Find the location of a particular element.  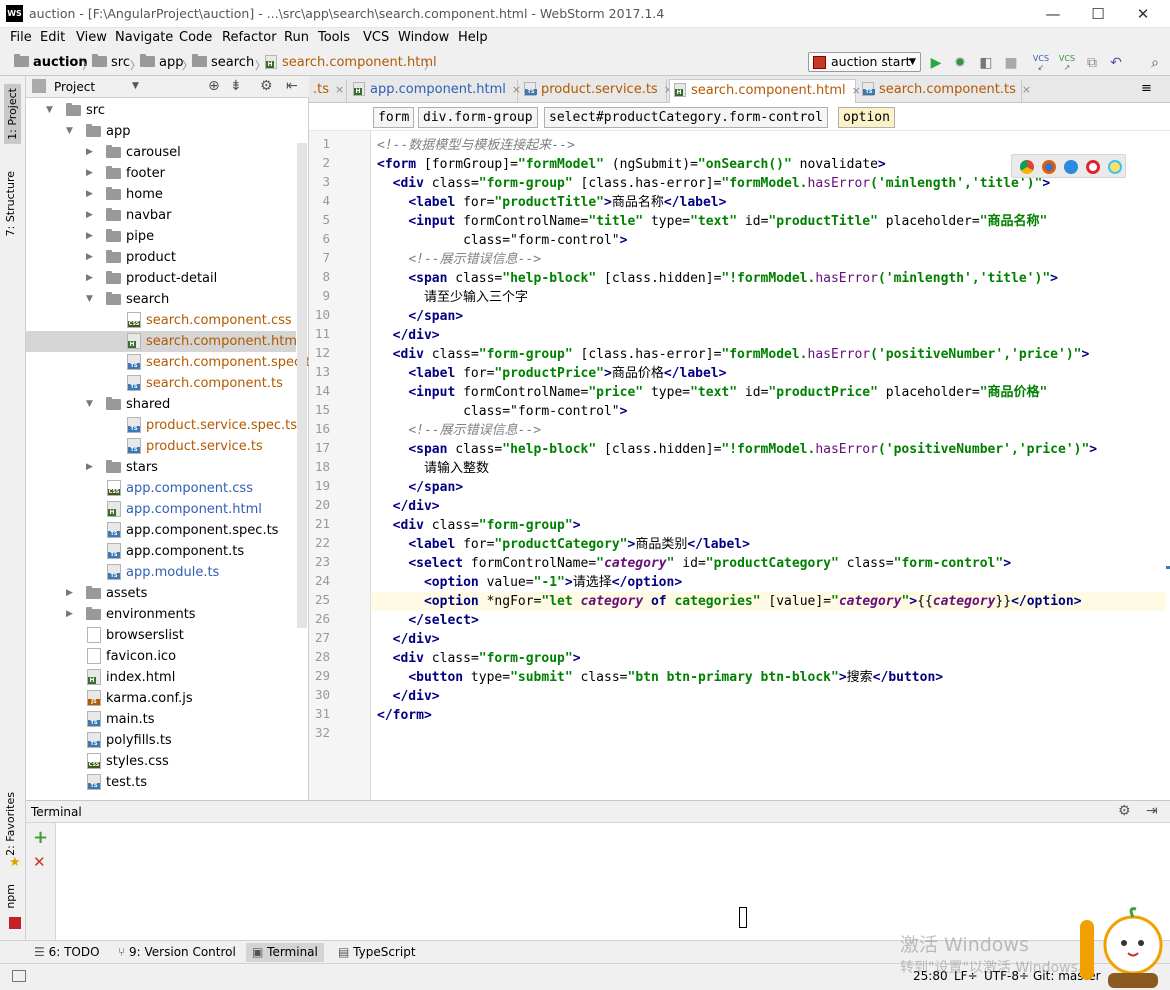

tree-file: favicon.ico is located at coordinates (161, 656).